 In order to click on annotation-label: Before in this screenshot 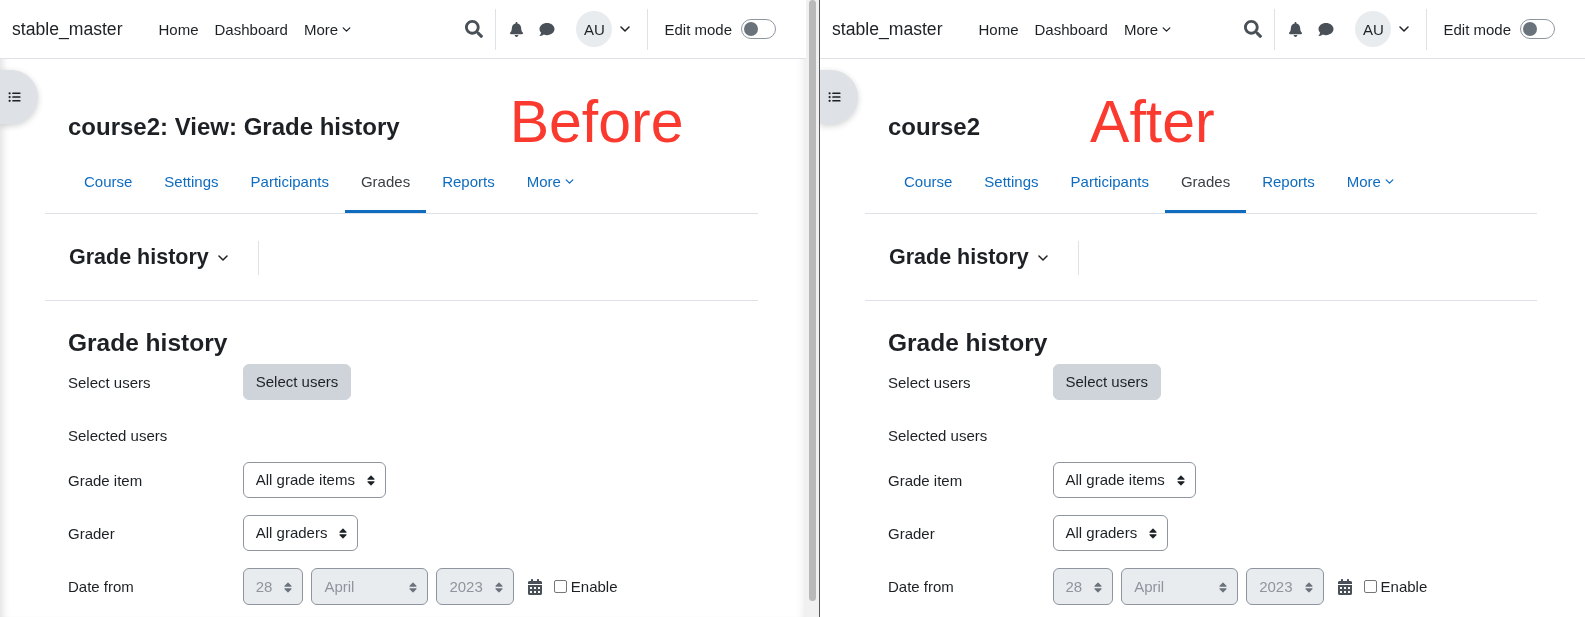, I will do `click(596, 123)`.